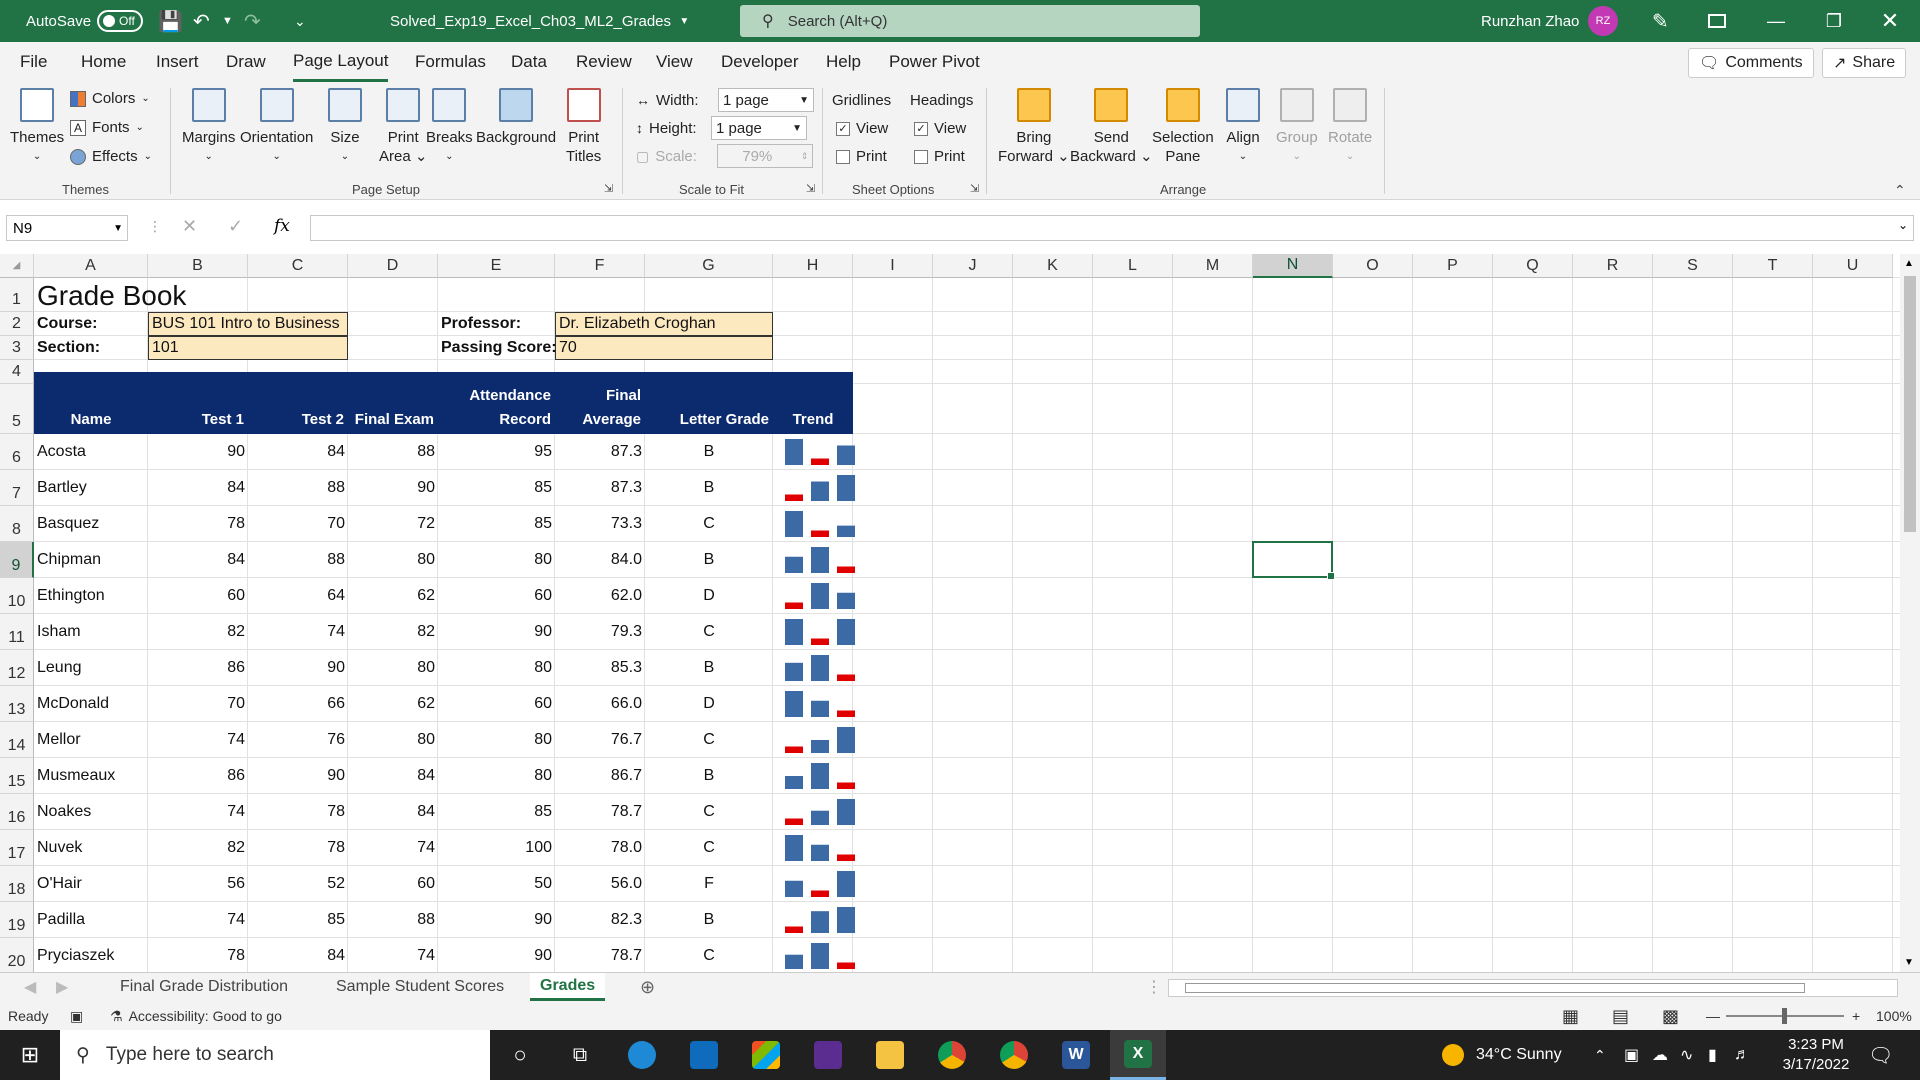  What do you see at coordinates (1693, 266) in the screenshot?
I see `column-header-s: S` at bounding box center [1693, 266].